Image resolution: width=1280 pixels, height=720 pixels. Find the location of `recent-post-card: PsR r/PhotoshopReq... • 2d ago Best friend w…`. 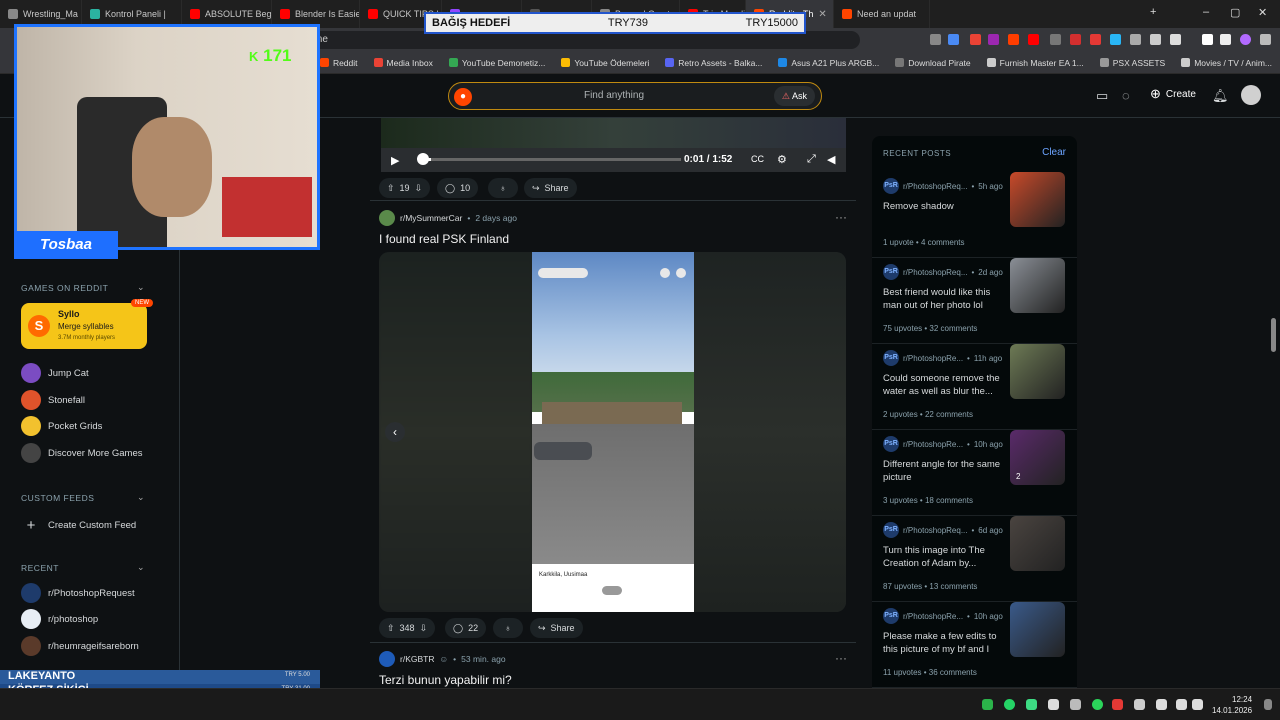

recent-post-card: PsR r/PhotoshopReq... • 2d ago Best friend w… is located at coordinates (974, 301).